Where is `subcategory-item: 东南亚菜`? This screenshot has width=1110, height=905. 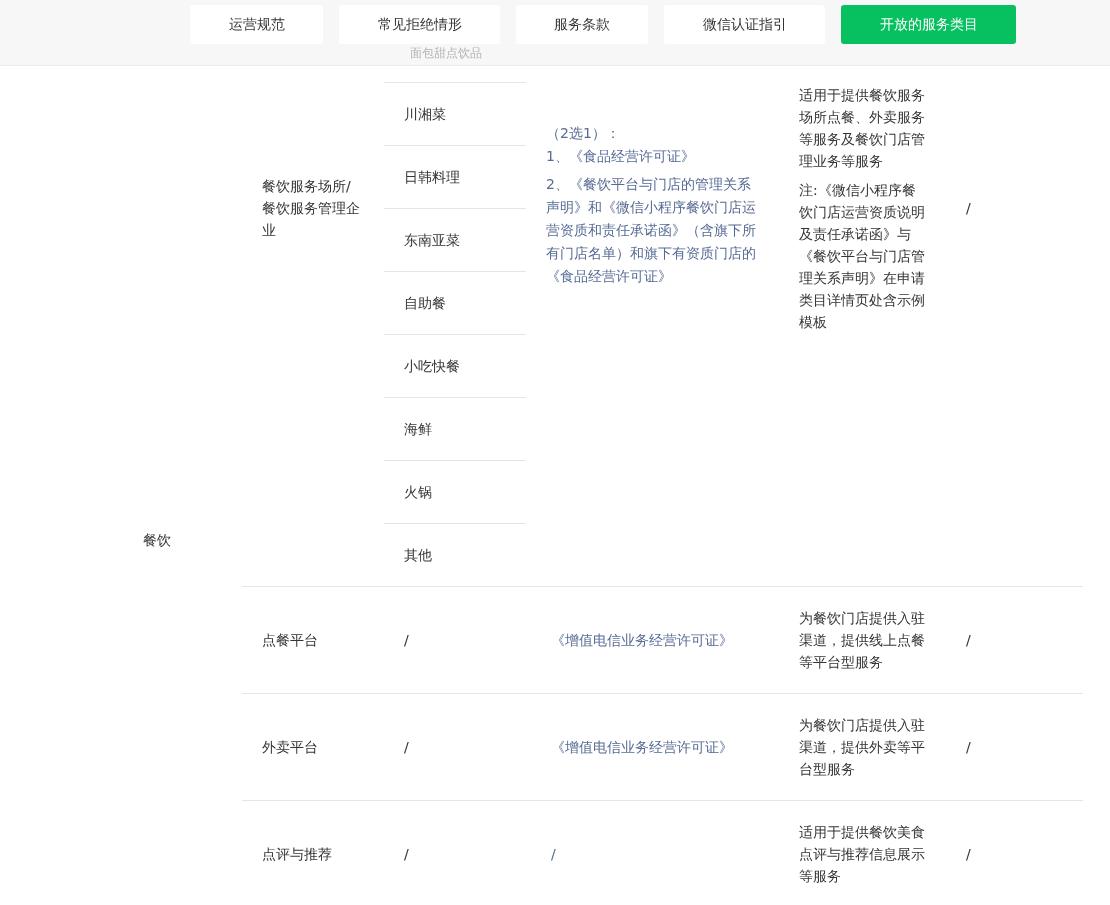 subcategory-item: 东南亚菜 is located at coordinates (455, 239).